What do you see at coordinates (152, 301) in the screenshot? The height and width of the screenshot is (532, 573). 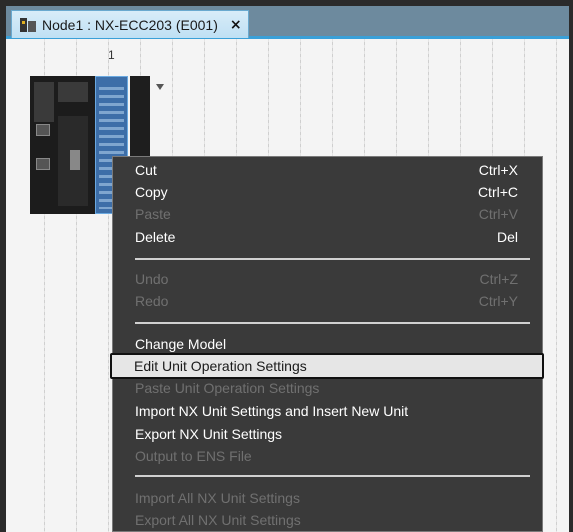 I see `menu-item-label: Redo` at bounding box center [152, 301].